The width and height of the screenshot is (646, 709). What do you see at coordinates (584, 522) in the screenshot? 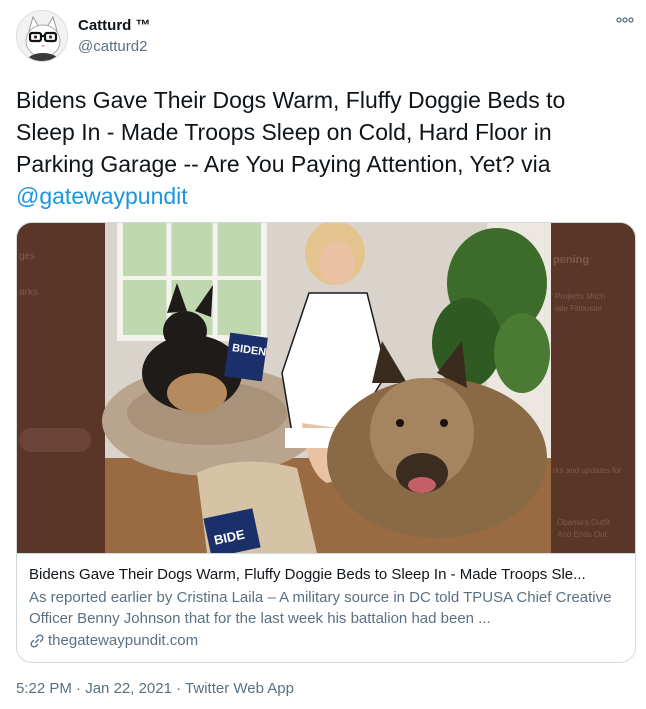
I see `bg-right-text-5: Obama's Outfit` at bounding box center [584, 522].